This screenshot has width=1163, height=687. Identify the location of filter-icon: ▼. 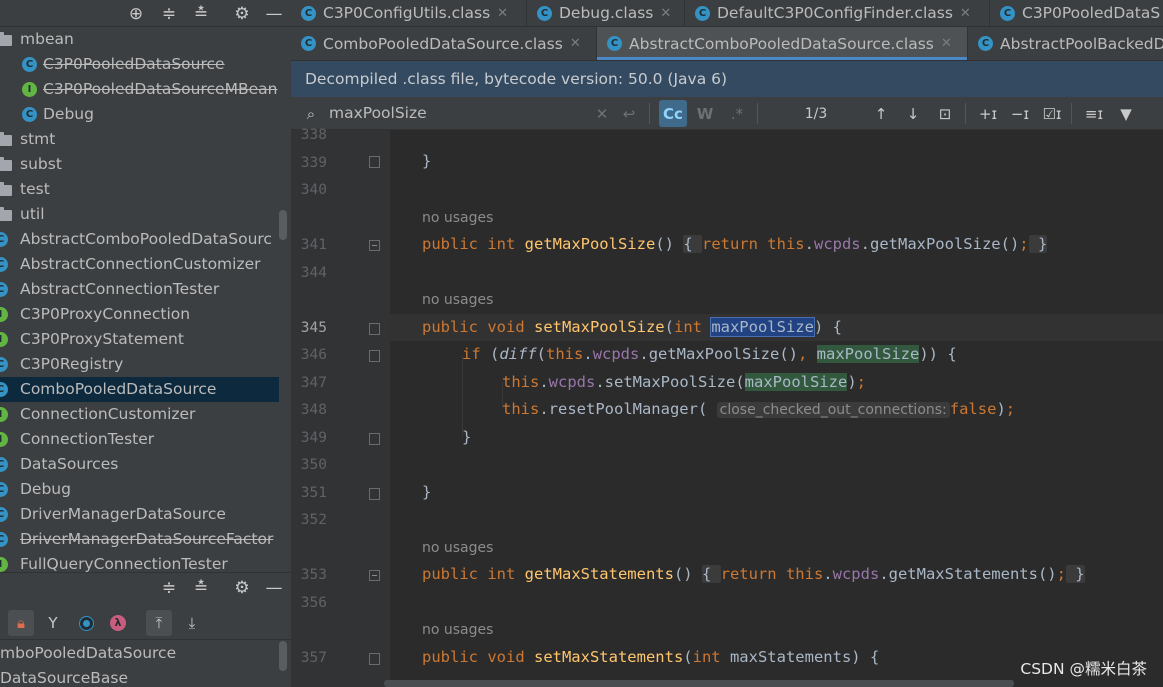
(1126, 113).